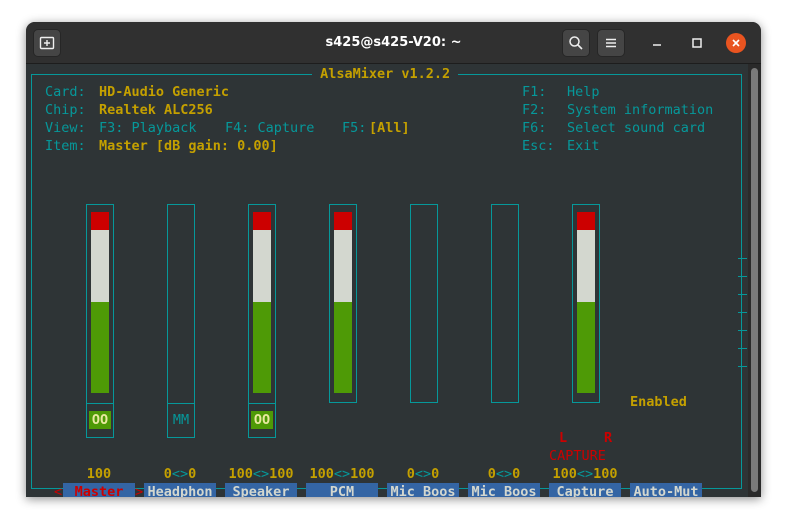 The width and height of the screenshot is (786, 527). Describe the element at coordinates (192, 474) in the screenshot. I see `channel-1-value-right: 0` at that location.